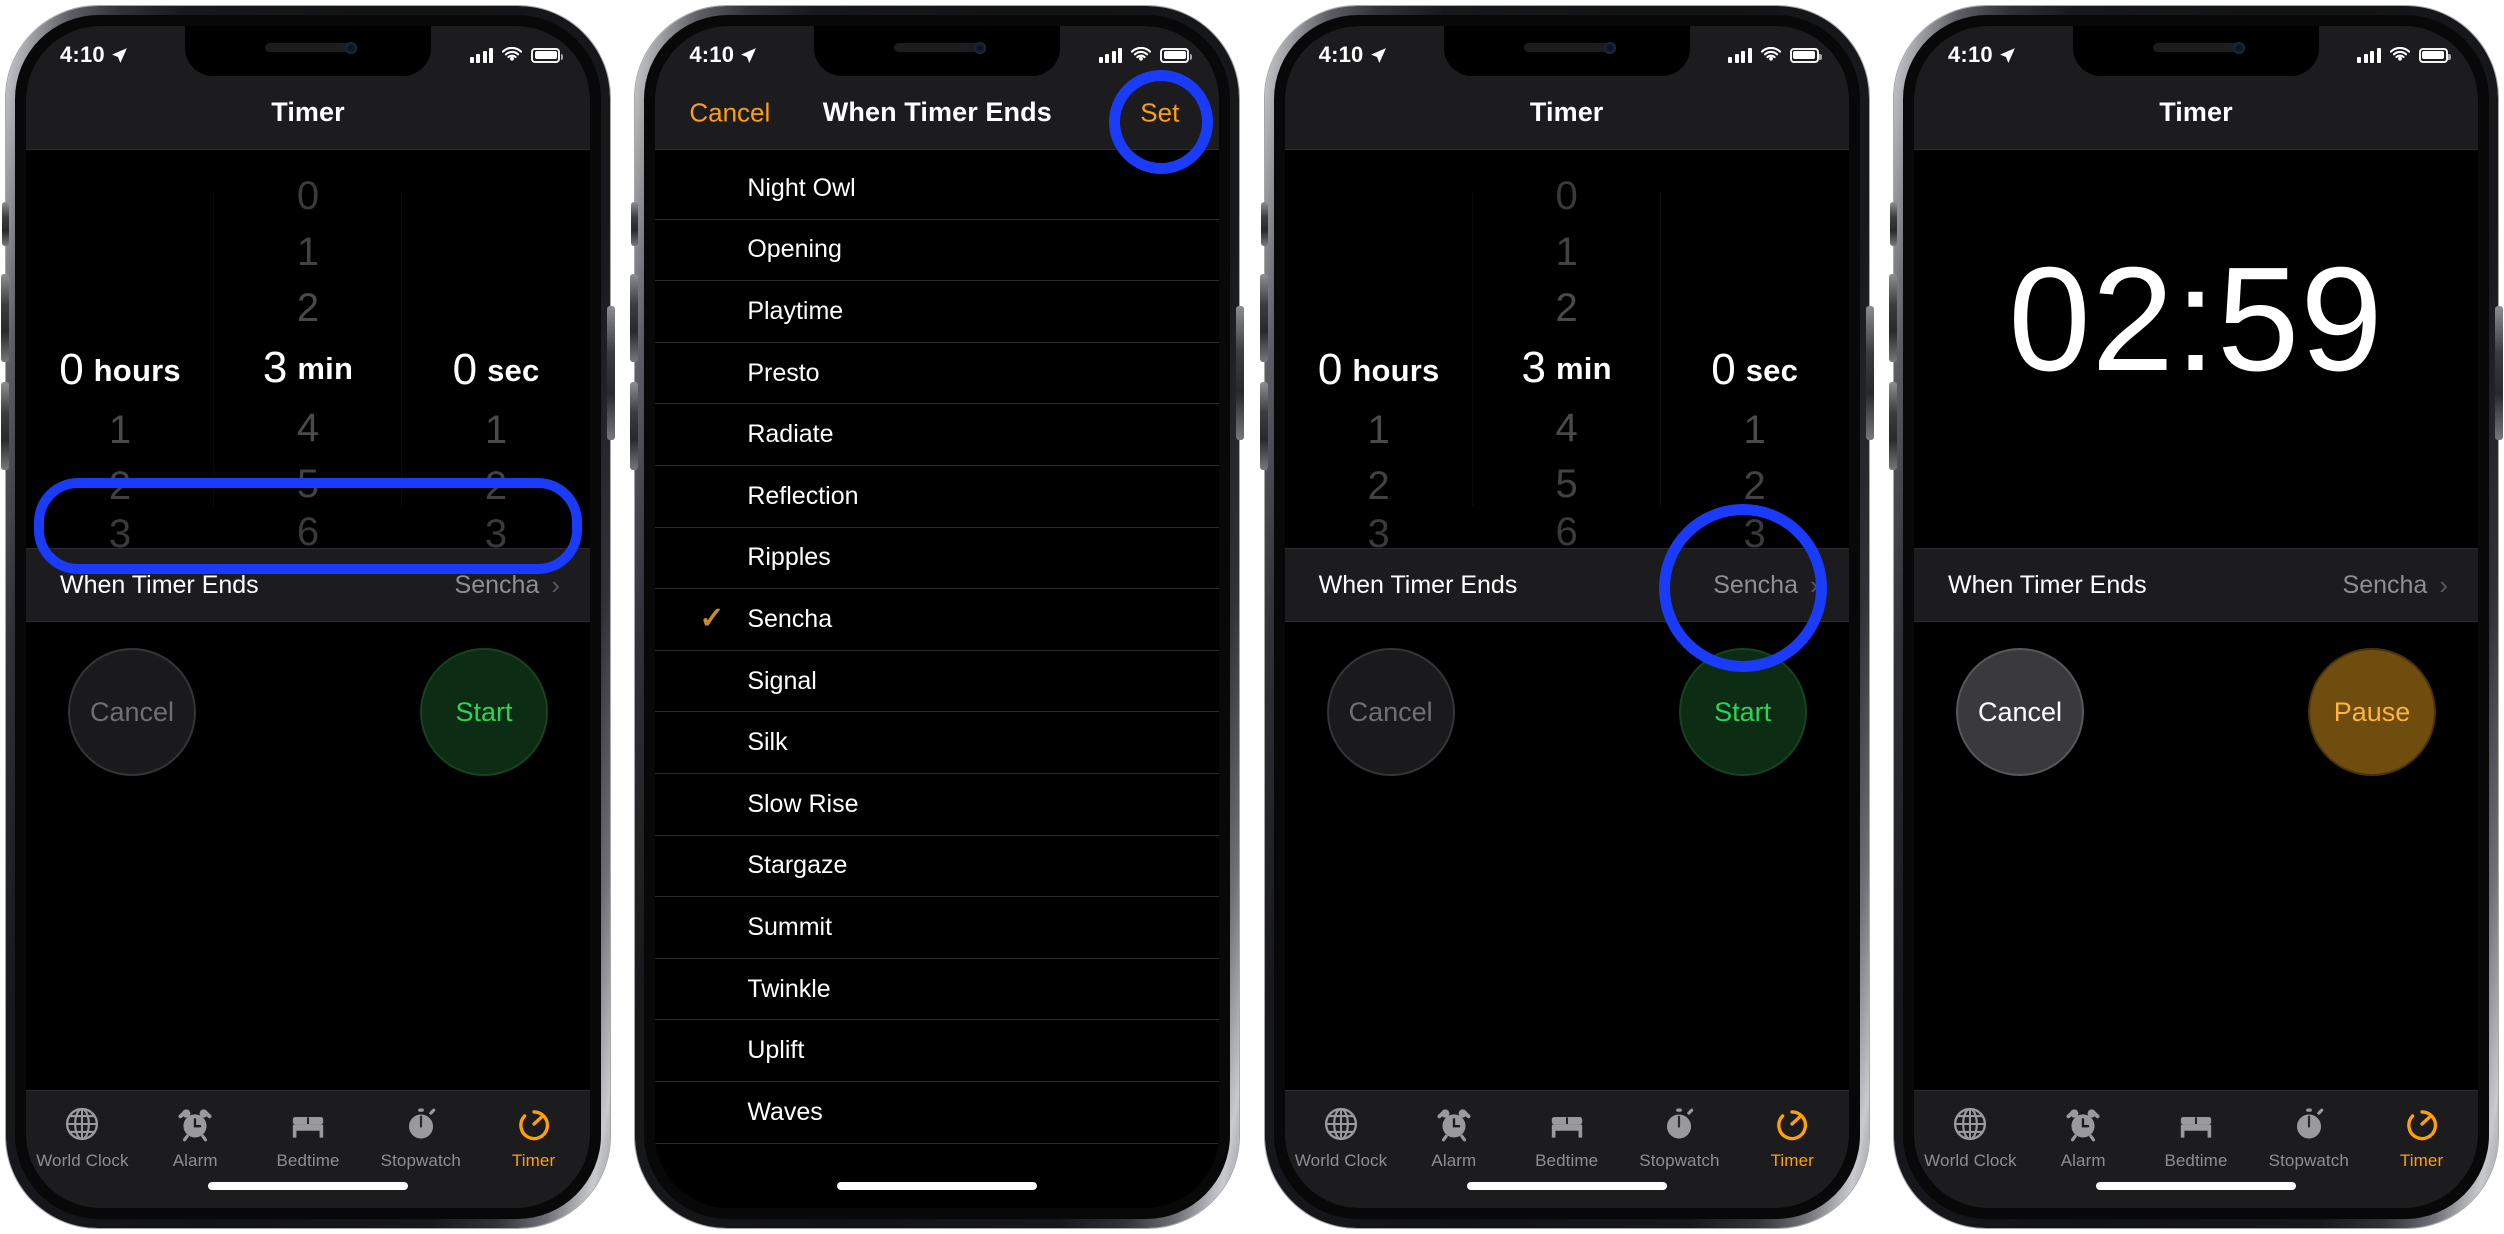  I want to click on status-bar-right, so click(1775, 51).